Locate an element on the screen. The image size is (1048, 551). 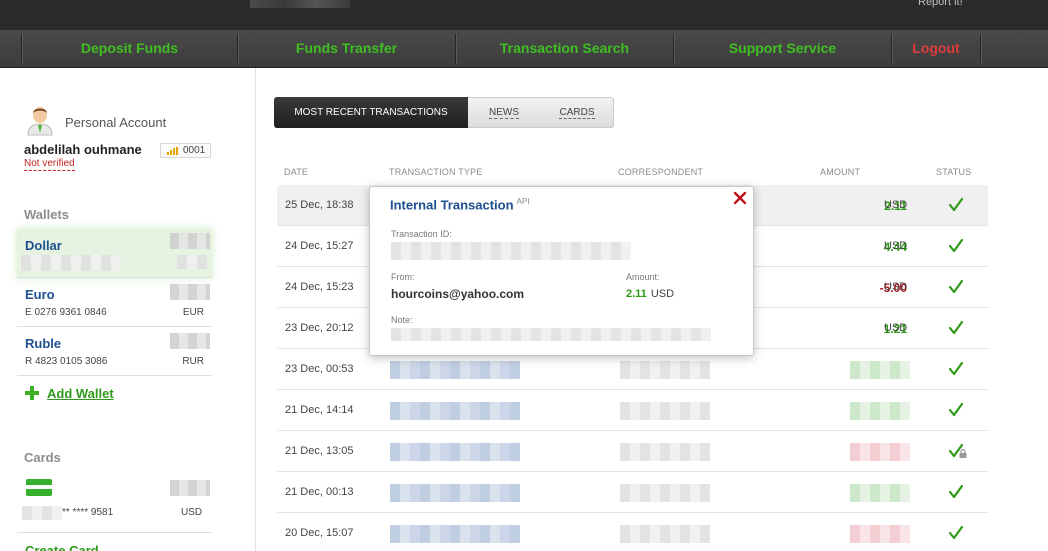
nav-funds-transfer: Funds Transfer is located at coordinates (346, 49).